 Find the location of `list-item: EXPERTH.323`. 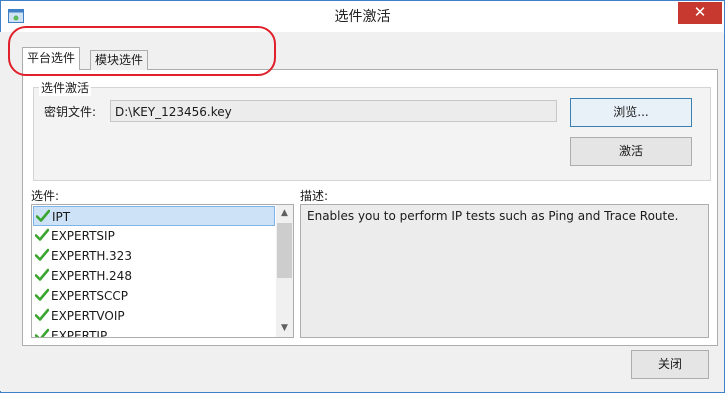

list-item: EXPERTH.323 is located at coordinates (154, 256).